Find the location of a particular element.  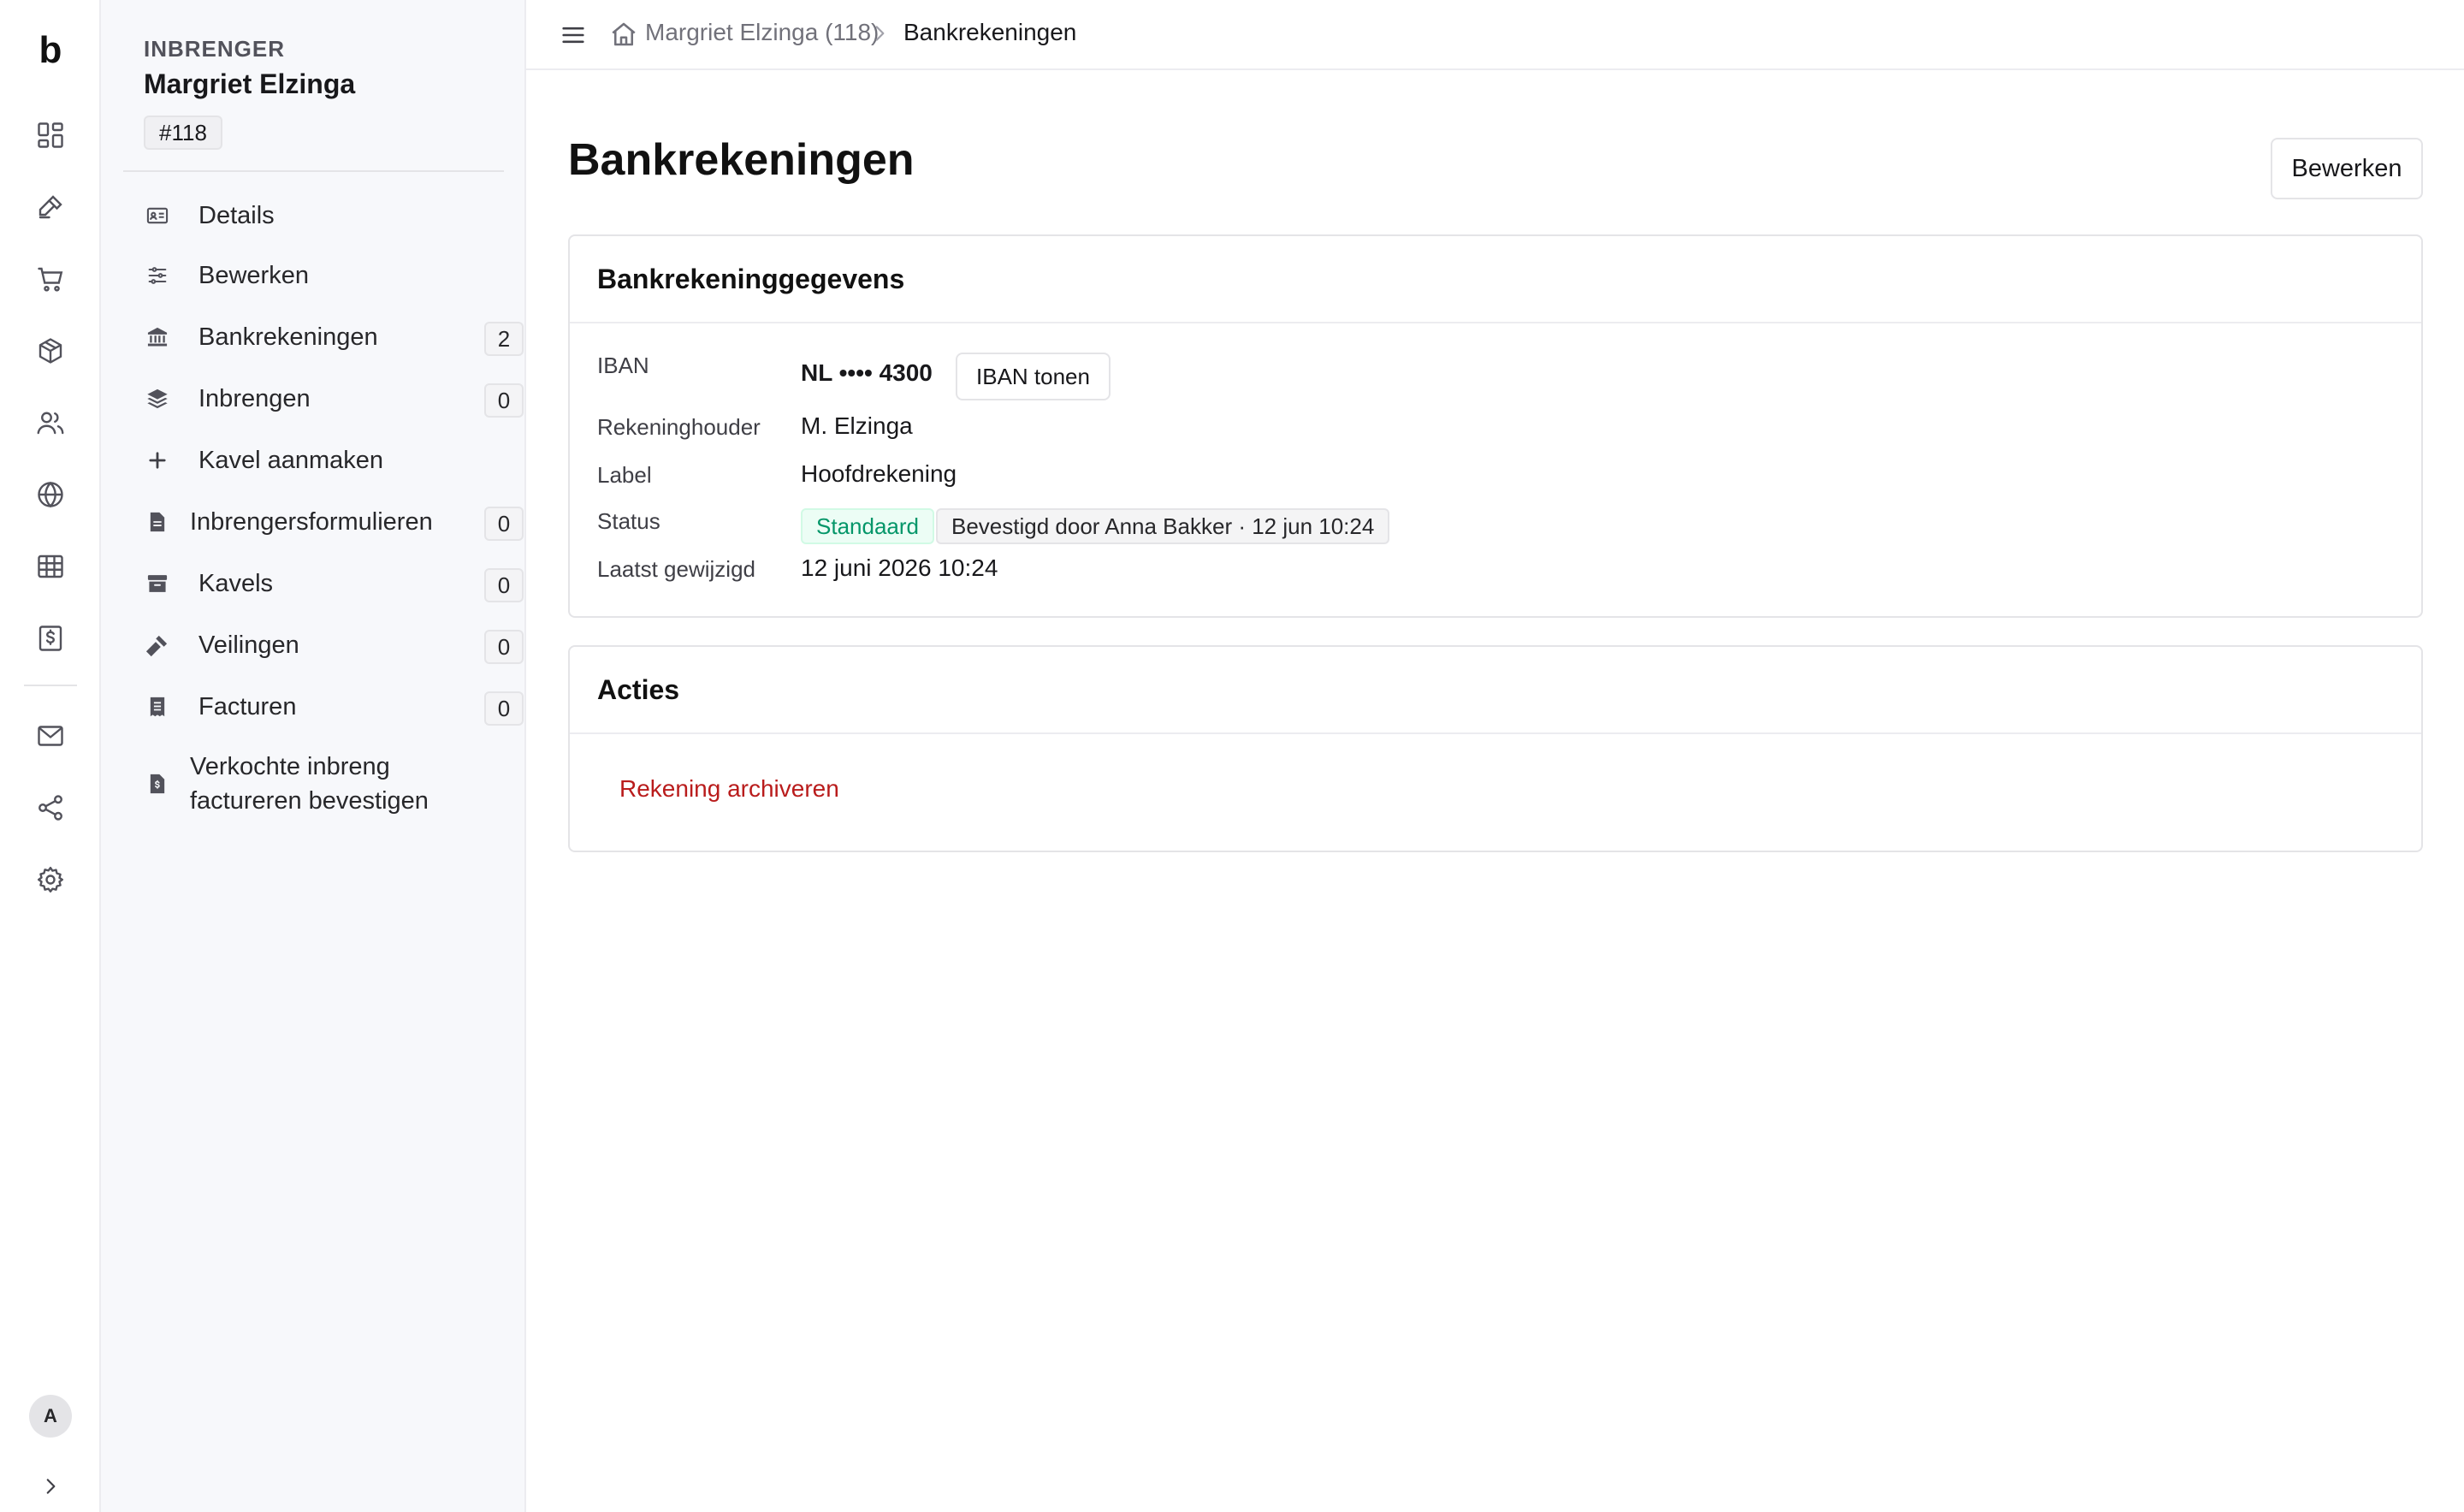

dashboard-icon is located at coordinates (50, 135).